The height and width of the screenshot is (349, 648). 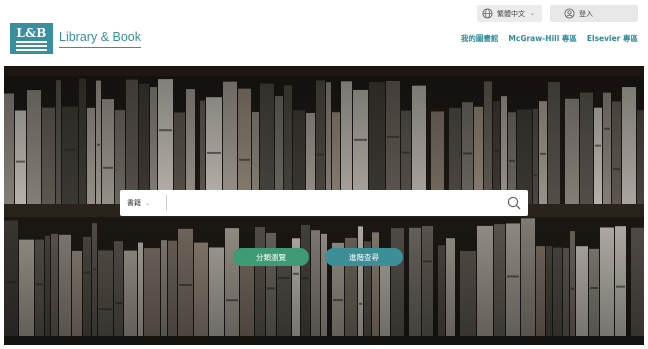 What do you see at coordinates (143, 203) in the screenshot?
I see `search-category-select: 書籍 ⌄` at bounding box center [143, 203].